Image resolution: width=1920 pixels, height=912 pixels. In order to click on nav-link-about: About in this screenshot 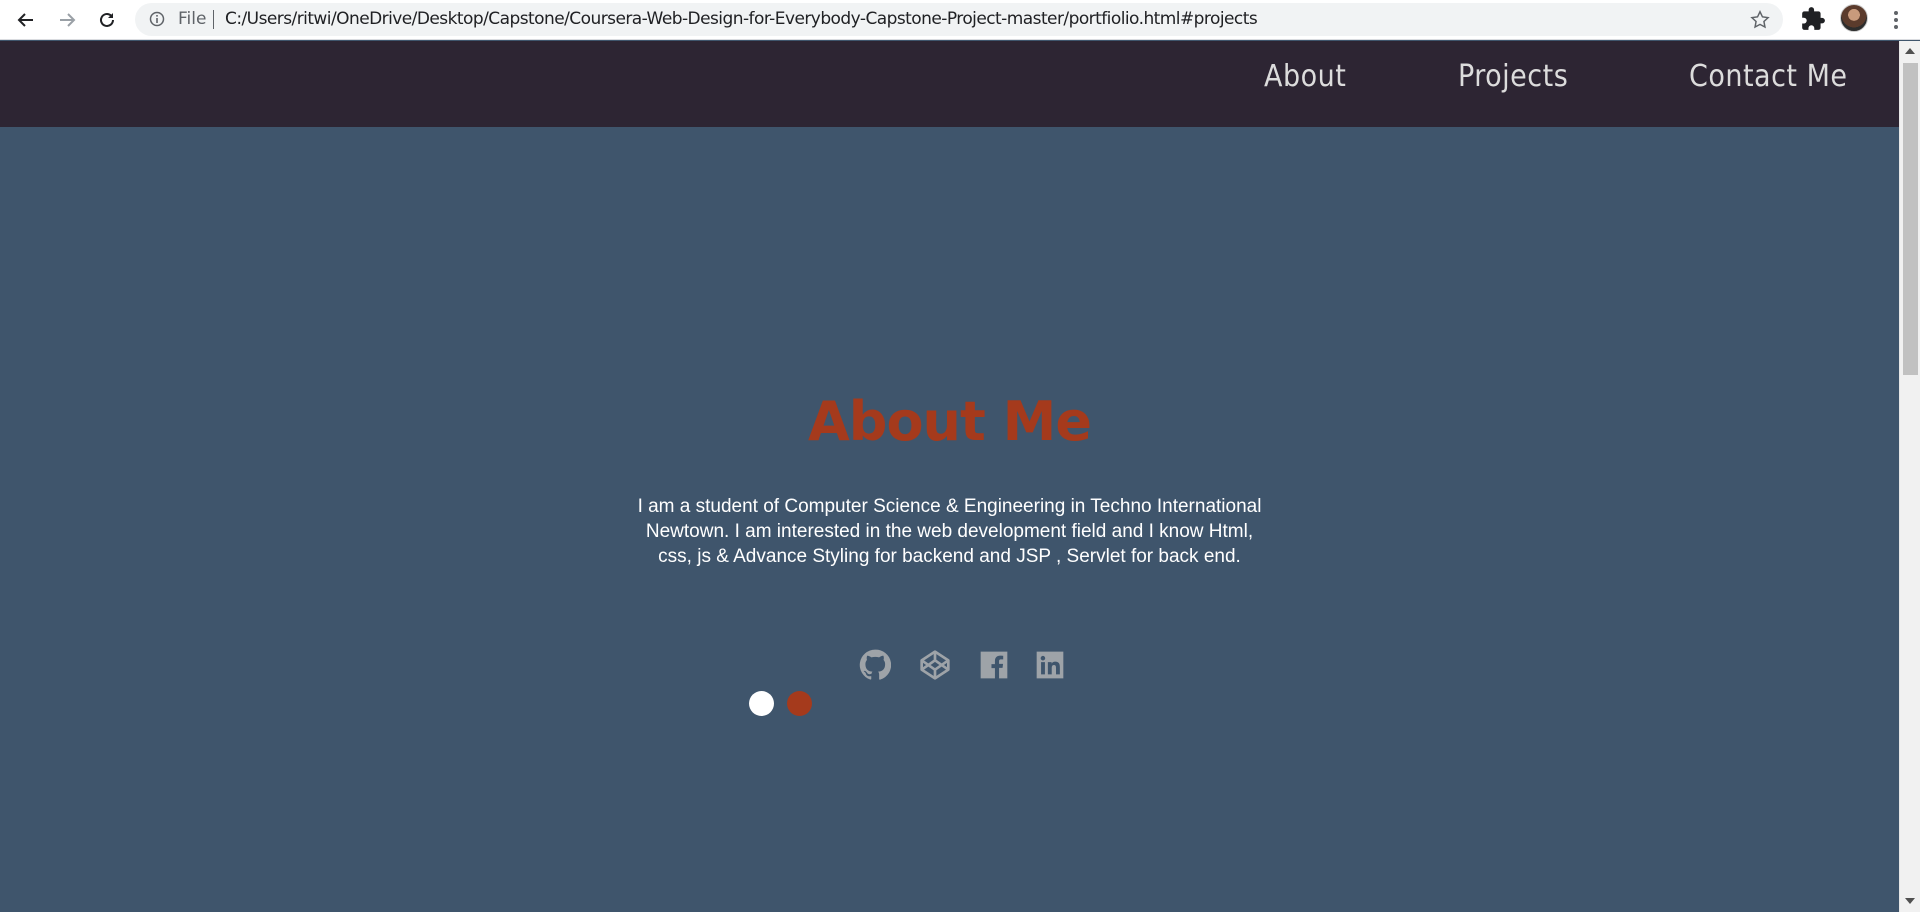, I will do `click(1305, 76)`.